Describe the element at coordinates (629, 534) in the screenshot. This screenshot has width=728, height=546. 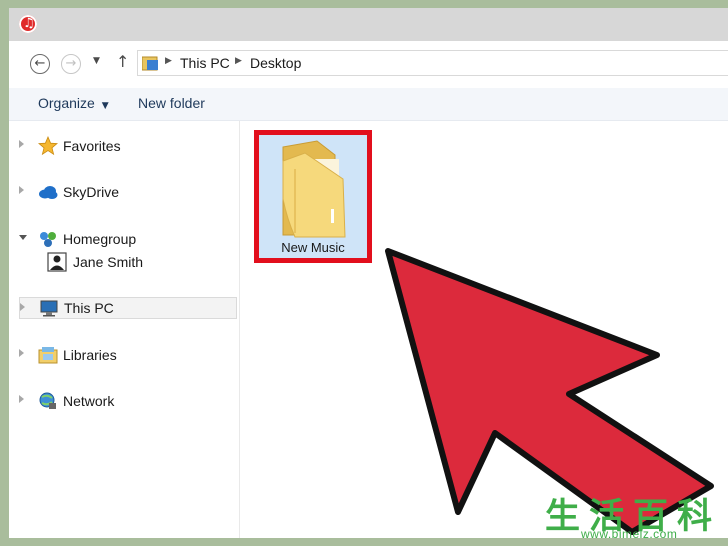
I see `watermark-url: www.bimeiz.com` at that location.